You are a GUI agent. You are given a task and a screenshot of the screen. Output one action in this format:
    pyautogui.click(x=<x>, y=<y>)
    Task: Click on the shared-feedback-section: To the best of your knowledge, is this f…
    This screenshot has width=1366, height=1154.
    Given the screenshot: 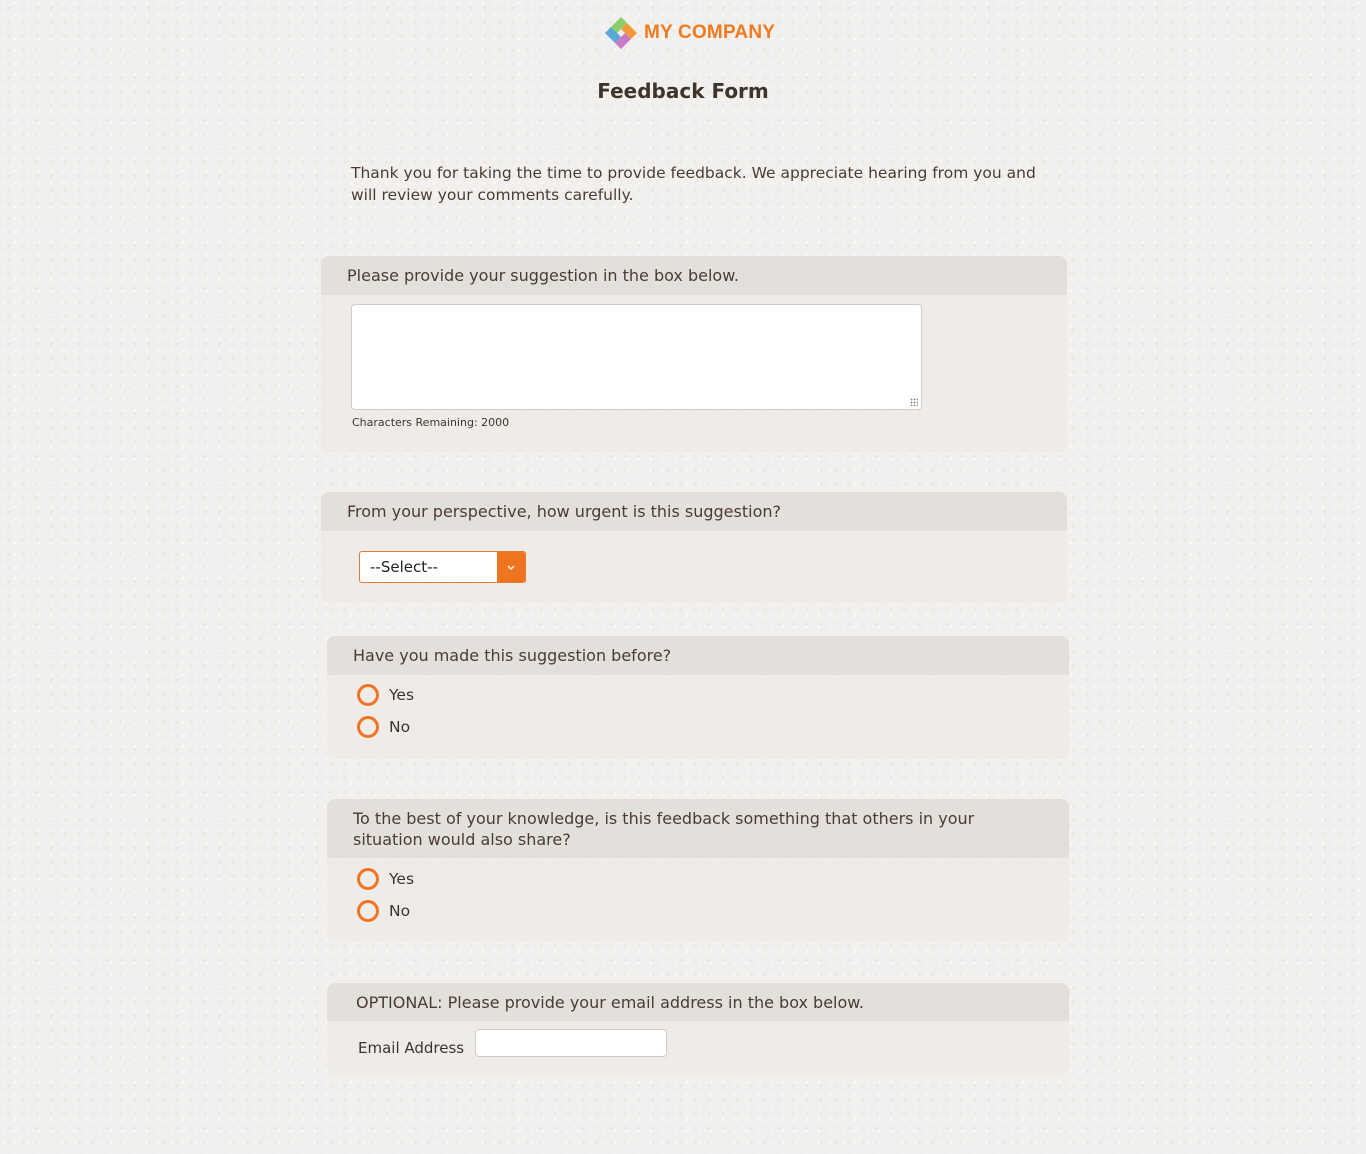 What is the action you would take?
    pyautogui.click(x=698, y=870)
    